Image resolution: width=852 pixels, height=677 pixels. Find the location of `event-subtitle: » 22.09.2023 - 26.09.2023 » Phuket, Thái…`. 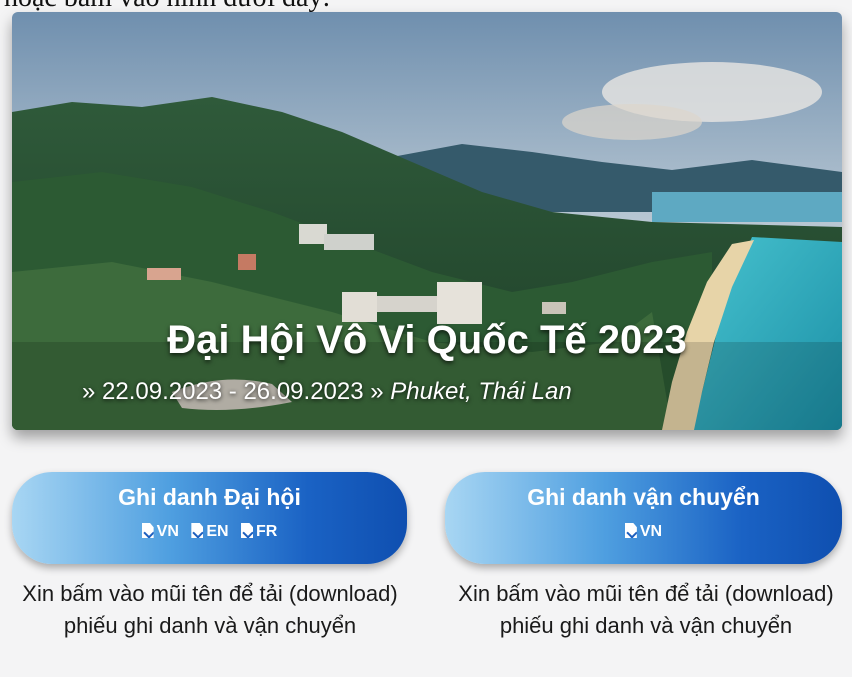

event-subtitle: » 22.09.2023 - 26.09.2023 » Phuket, Thái… is located at coordinates (327, 392).